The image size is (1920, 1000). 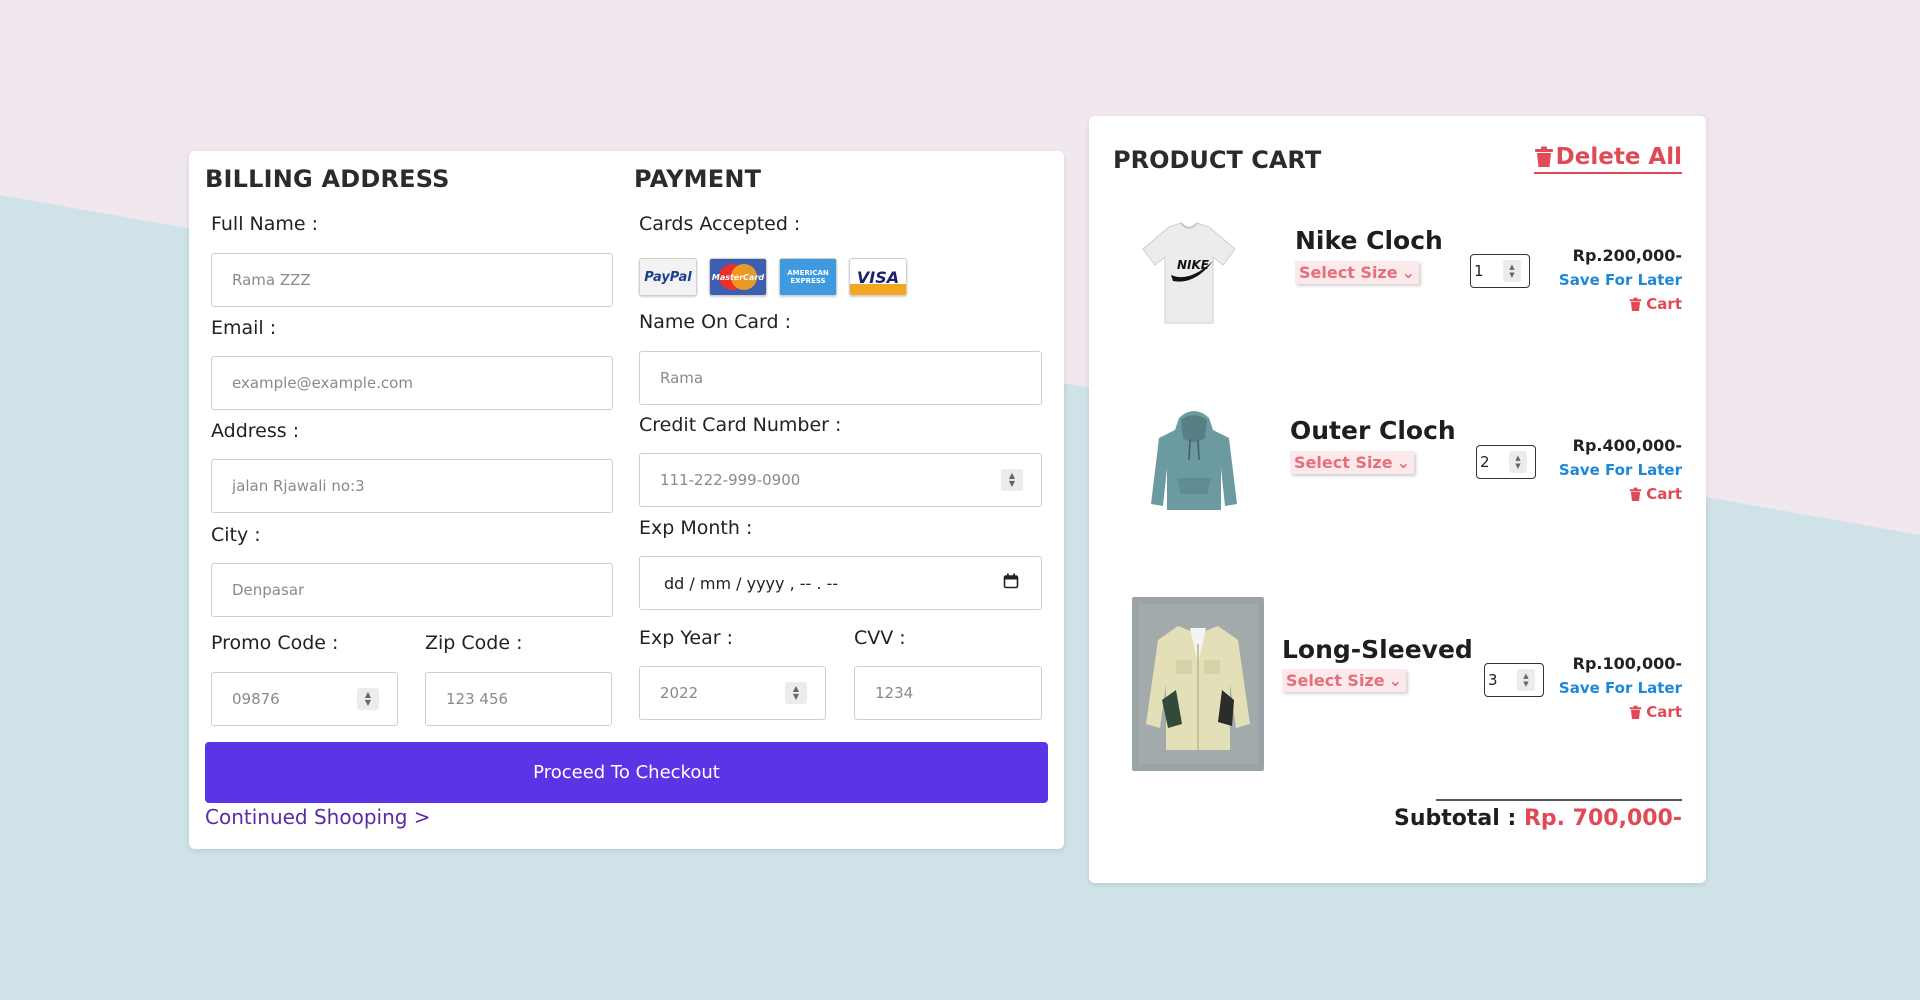 I want to click on product-name: Long-Sleeved, so click(x=1377, y=649).